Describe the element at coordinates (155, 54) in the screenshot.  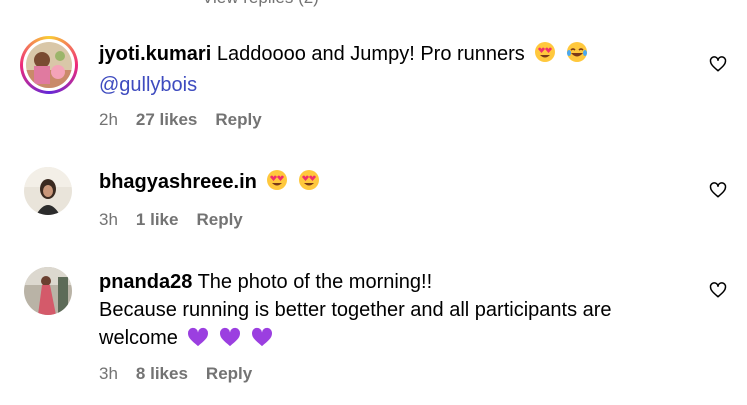
I see `comment-username: jyoti.kumari` at that location.